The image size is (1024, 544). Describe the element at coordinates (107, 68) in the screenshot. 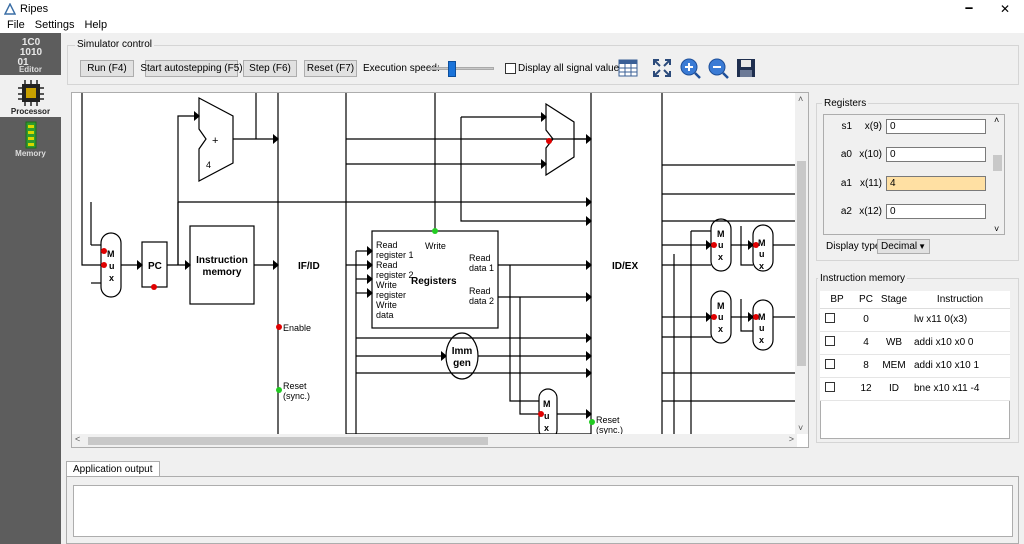

I see `run-button: Run (F4)` at that location.